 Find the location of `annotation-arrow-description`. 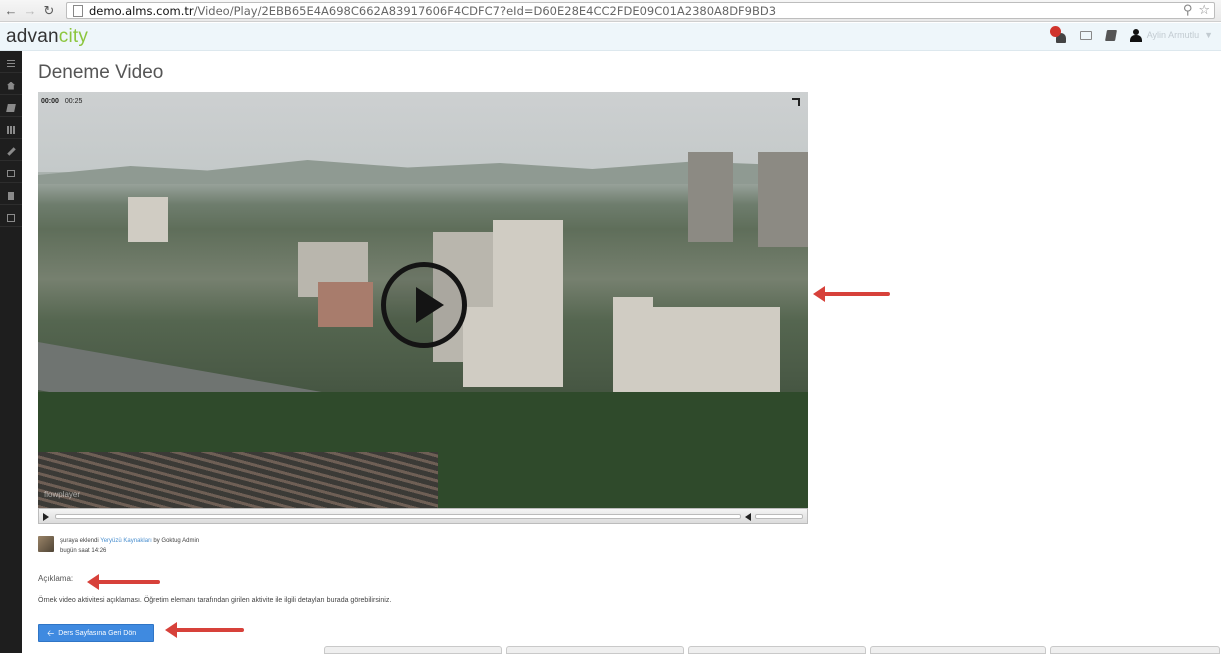

annotation-arrow-description is located at coordinates (123, 582).